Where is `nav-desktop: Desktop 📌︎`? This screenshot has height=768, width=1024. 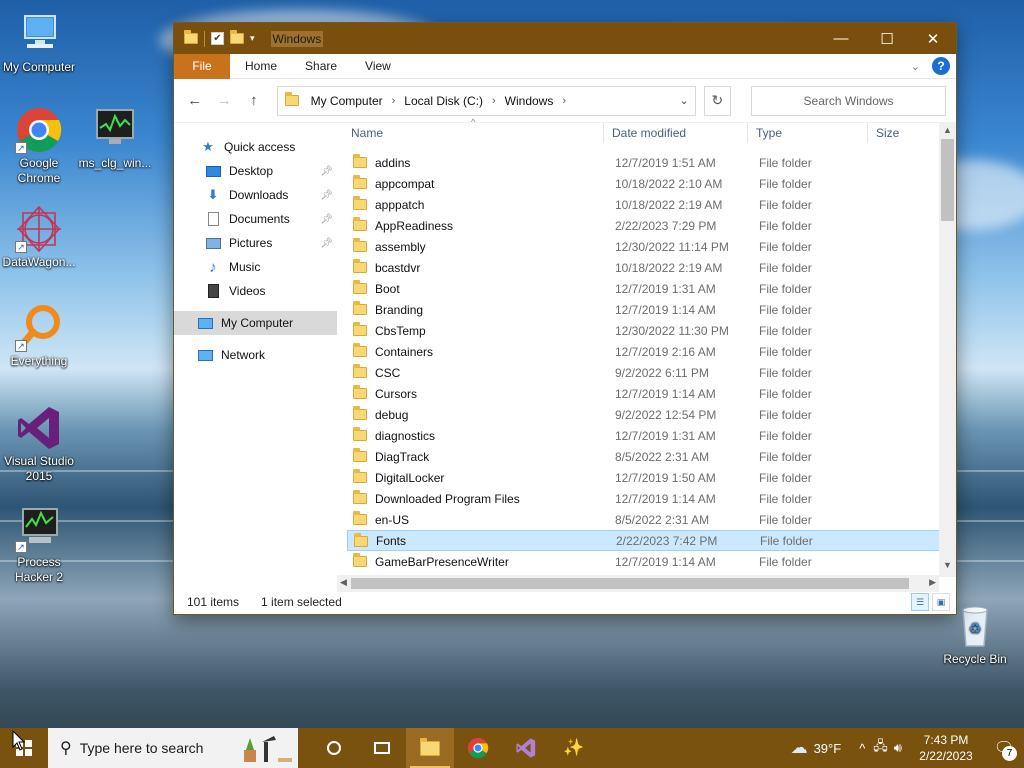 nav-desktop: Desktop 📌︎ is located at coordinates (255, 171).